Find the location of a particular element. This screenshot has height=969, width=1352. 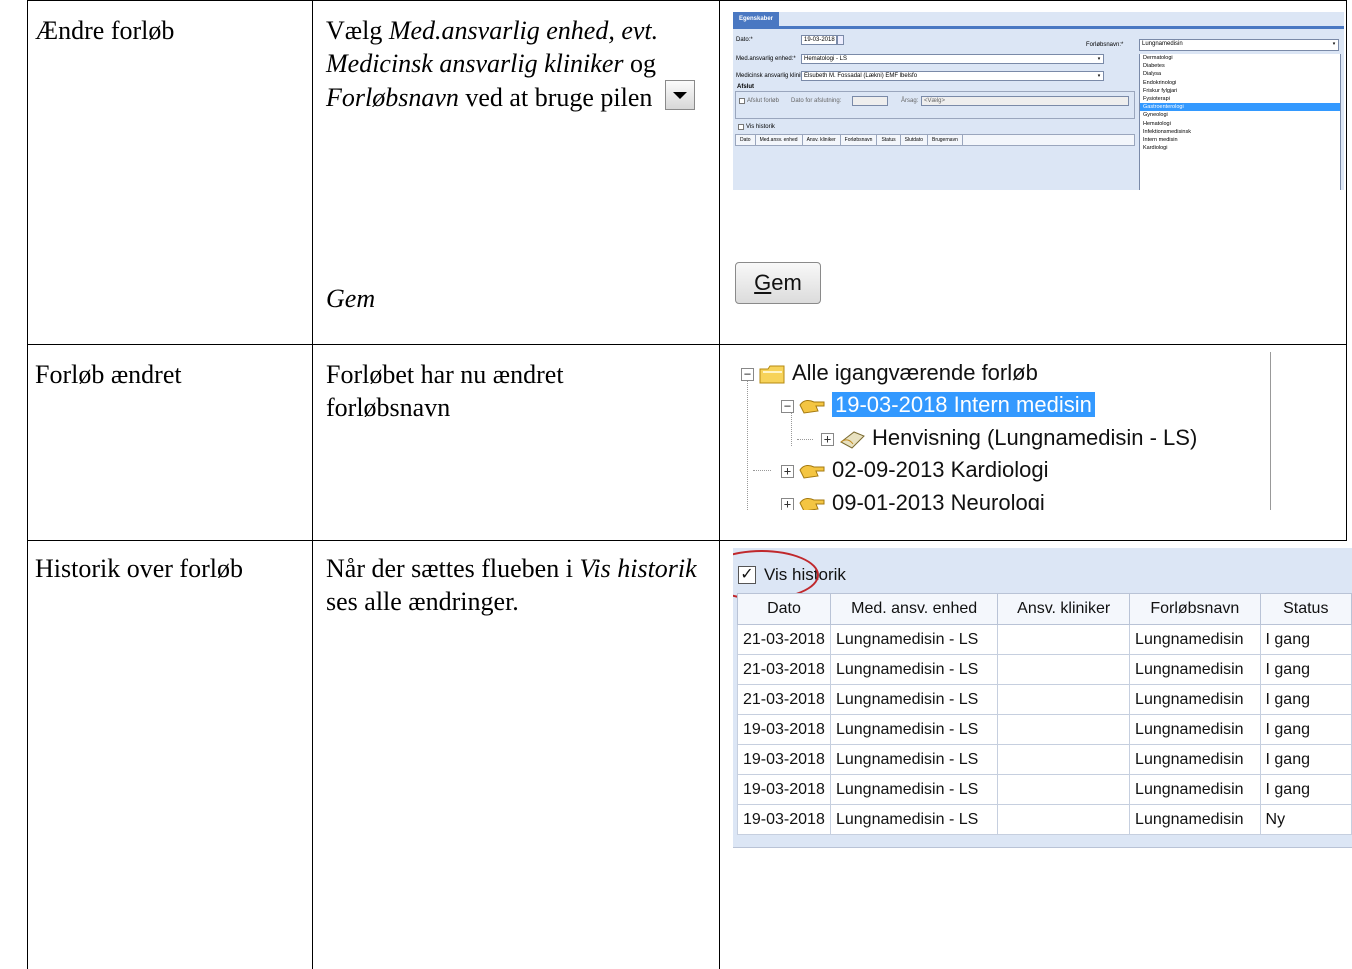

grid-header: Brugernavn is located at coordinates (945, 140).